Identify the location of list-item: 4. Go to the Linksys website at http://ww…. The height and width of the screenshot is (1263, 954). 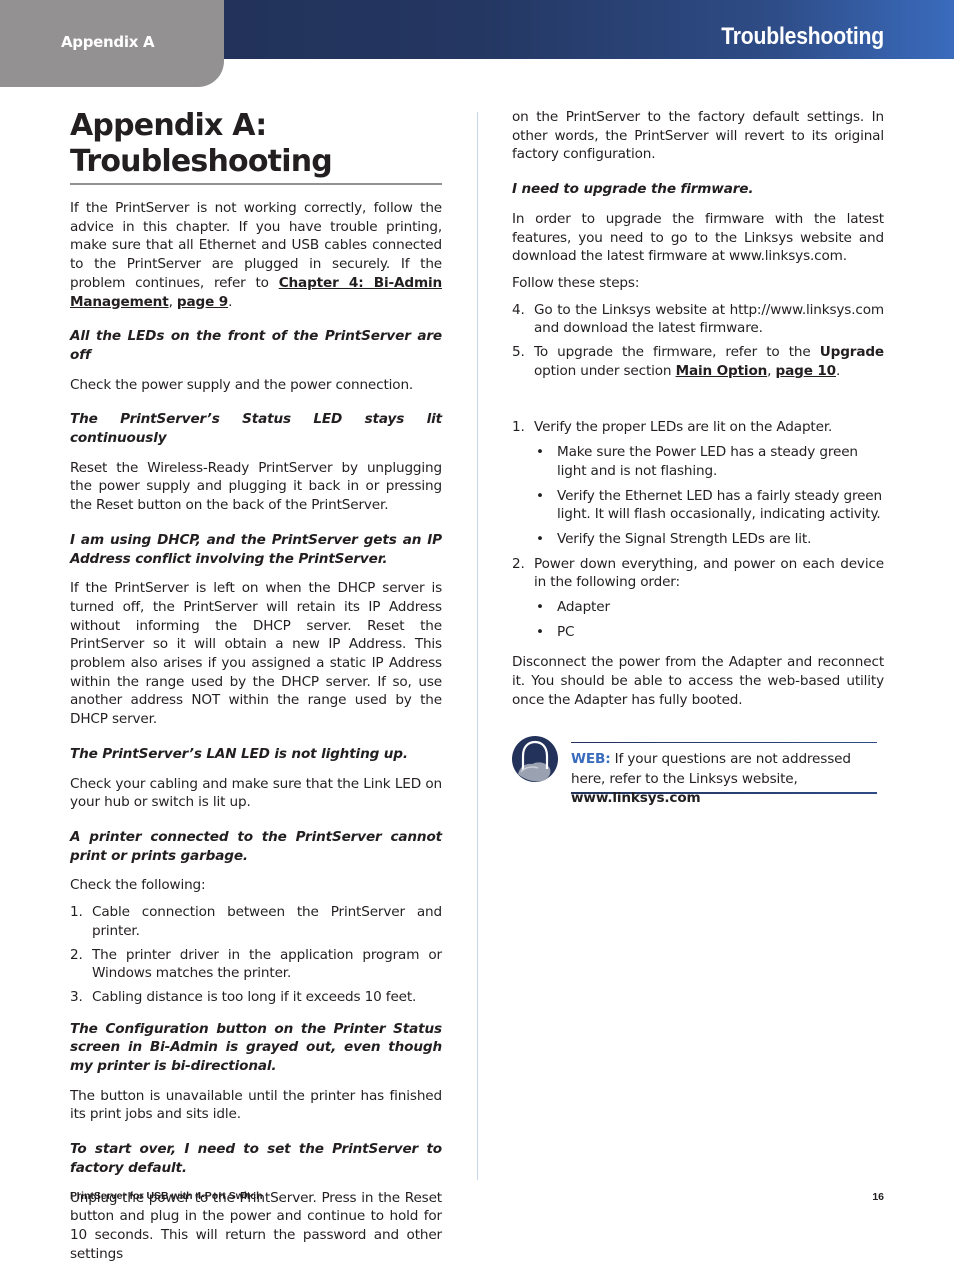
(698, 319).